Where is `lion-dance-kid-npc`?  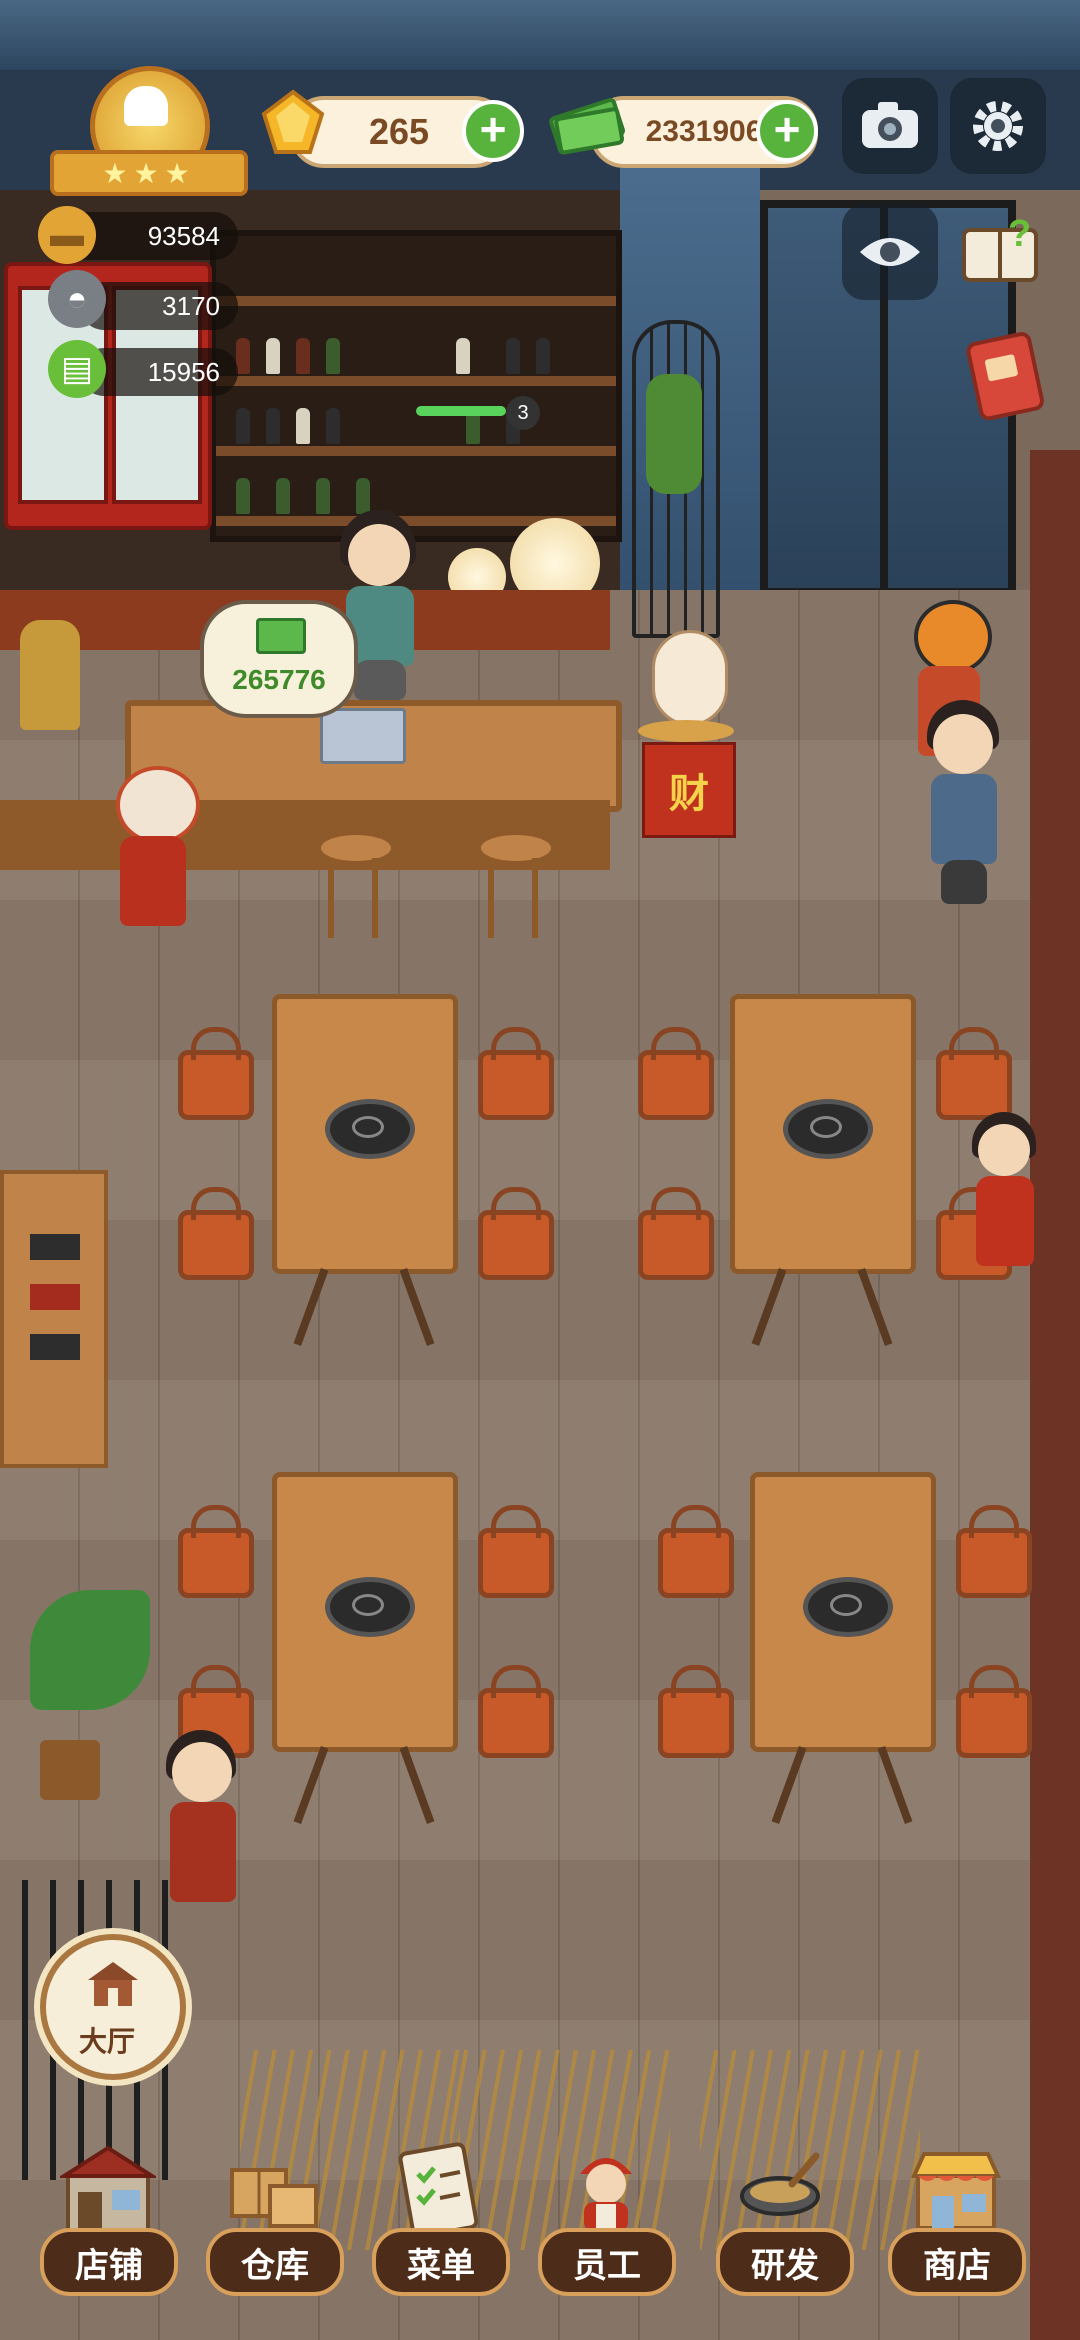 lion-dance-kid-npc is located at coordinates (154, 862).